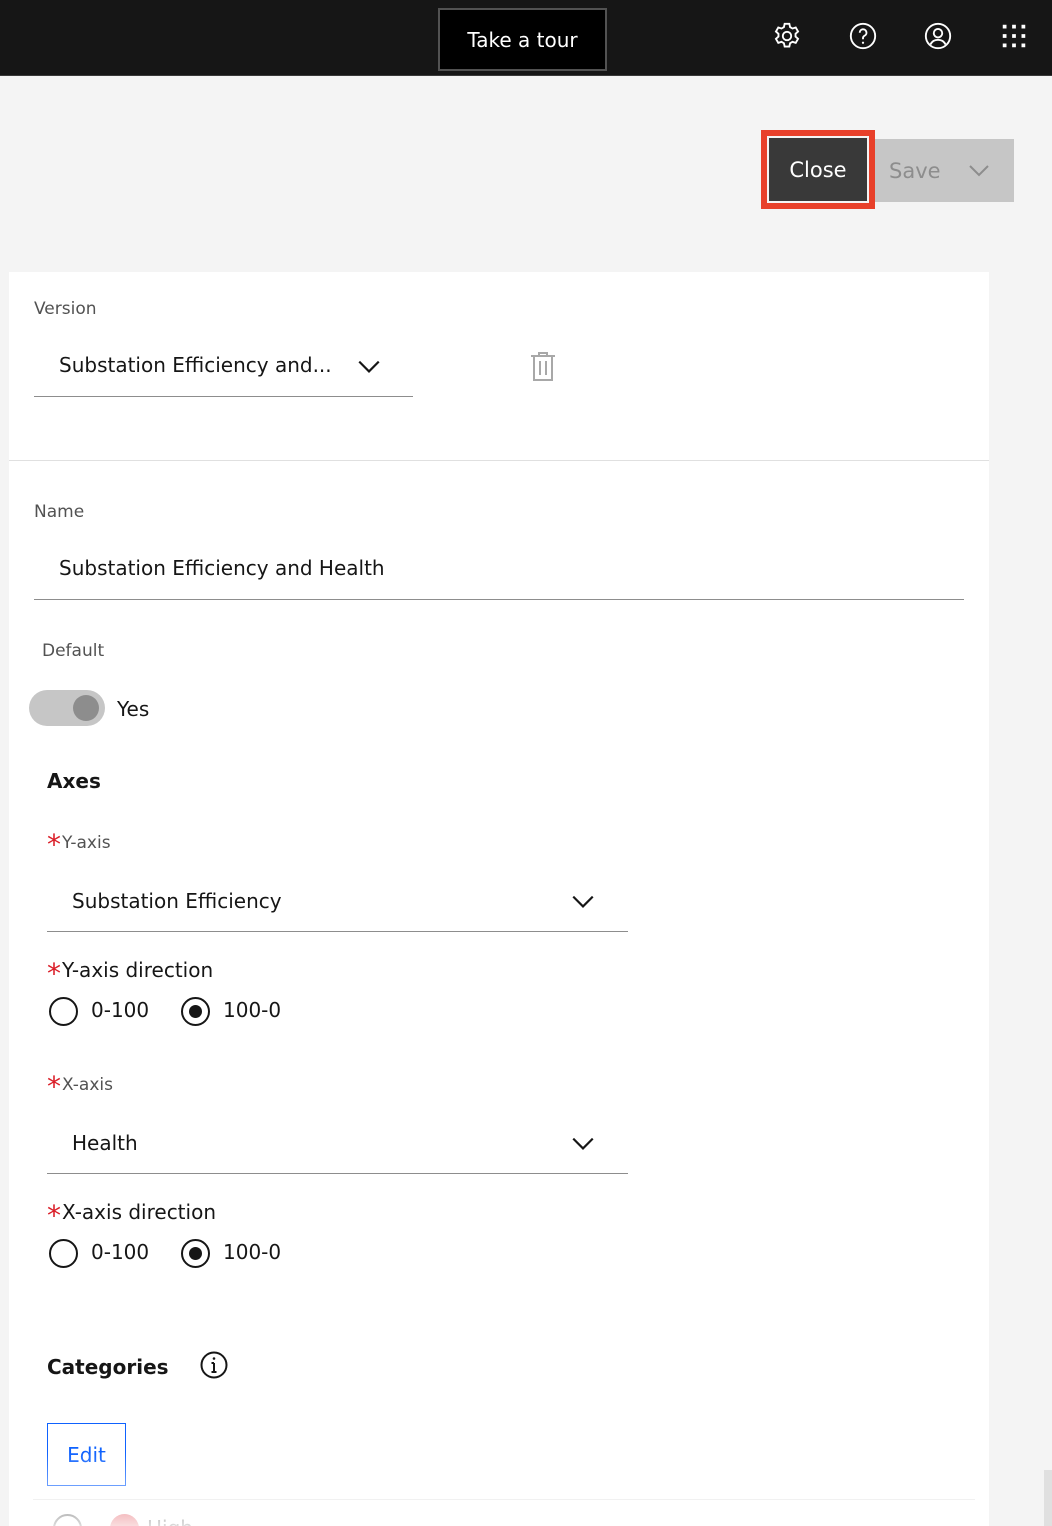  Describe the element at coordinates (74, 781) in the screenshot. I see `axes-heading: Axes` at that location.